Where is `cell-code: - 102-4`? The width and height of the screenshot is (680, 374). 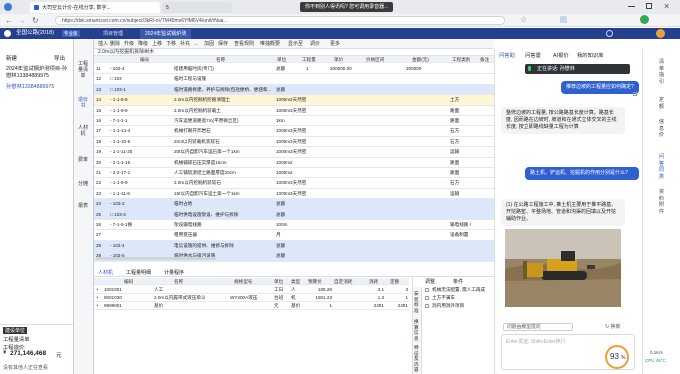 cell-code: - 102-4 is located at coordinates (117, 68).